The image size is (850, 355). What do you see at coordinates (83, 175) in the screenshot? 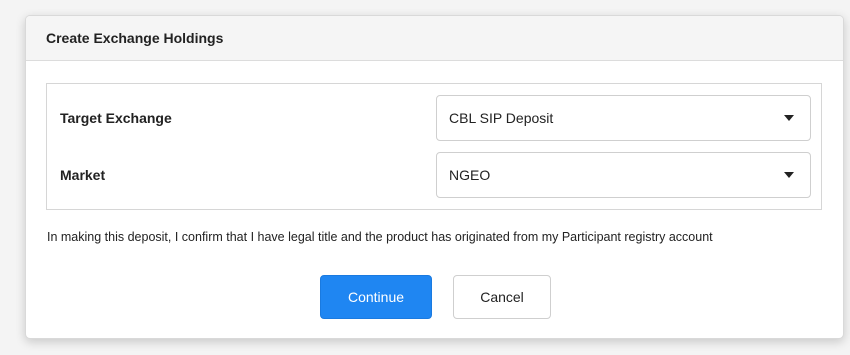
I see `market-label: Market` at bounding box center [83, 175].